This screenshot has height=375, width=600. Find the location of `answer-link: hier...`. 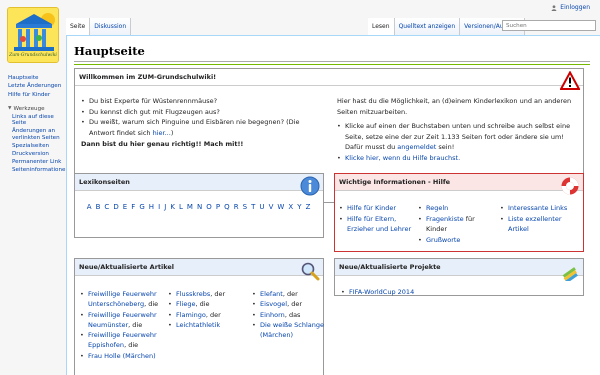

answer-link: hier... is located at coordinates (162, 133).